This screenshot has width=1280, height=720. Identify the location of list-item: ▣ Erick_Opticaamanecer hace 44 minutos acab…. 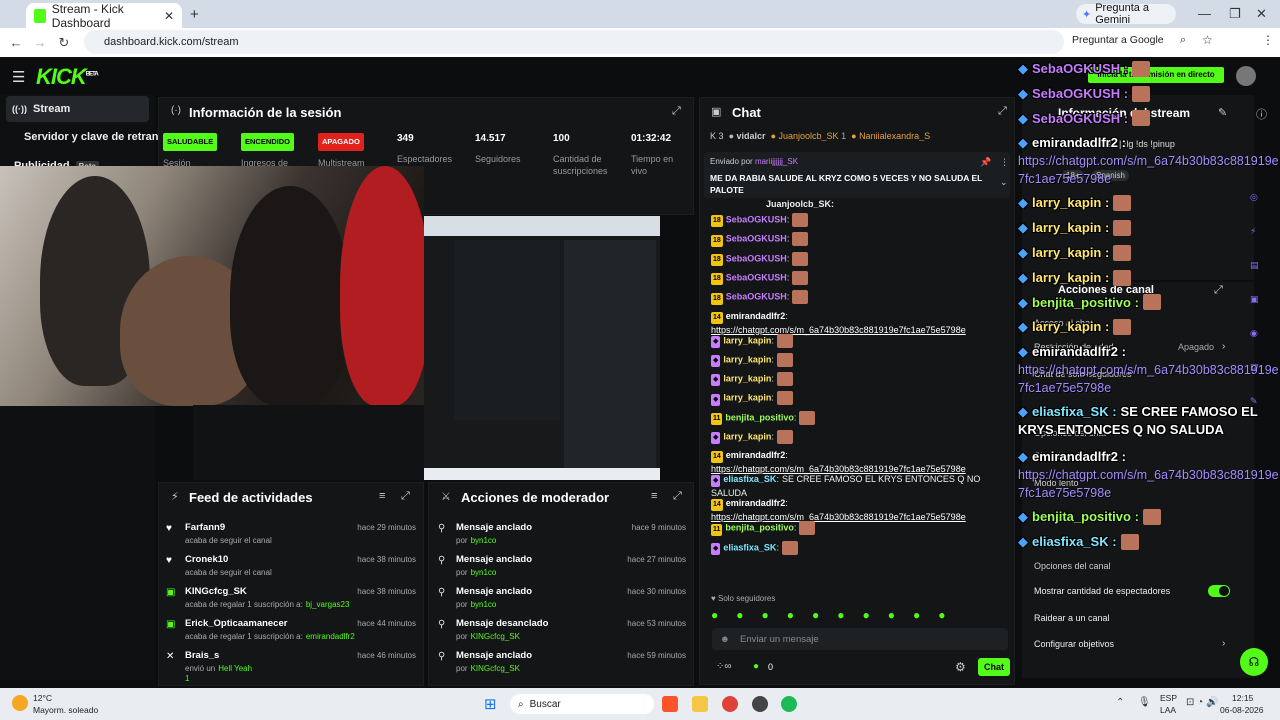
(291, 632).